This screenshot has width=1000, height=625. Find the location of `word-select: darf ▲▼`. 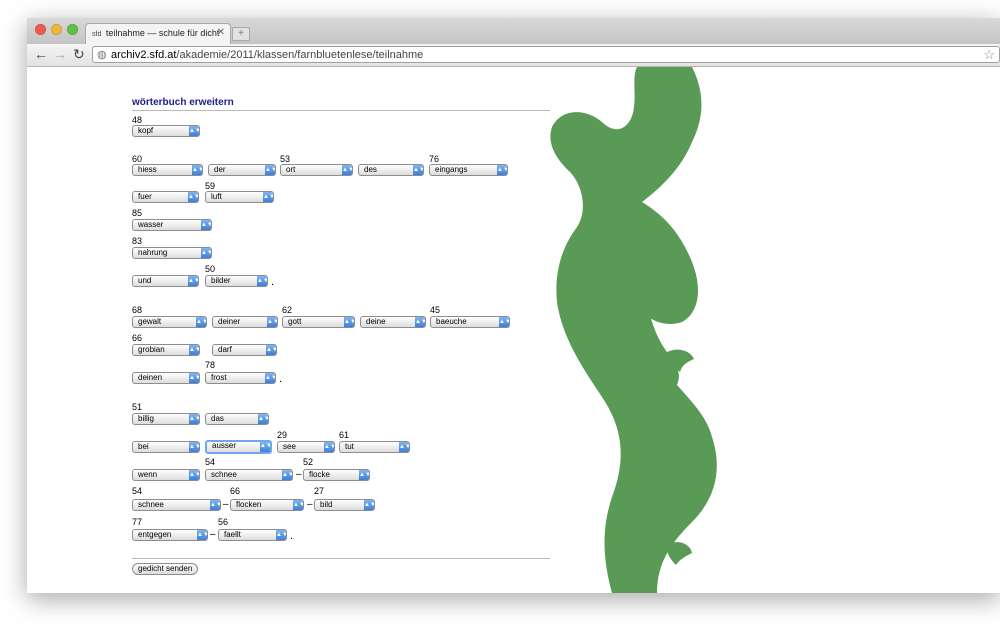

word-select: darf ▲▼ is located at coordinates (244, 350).